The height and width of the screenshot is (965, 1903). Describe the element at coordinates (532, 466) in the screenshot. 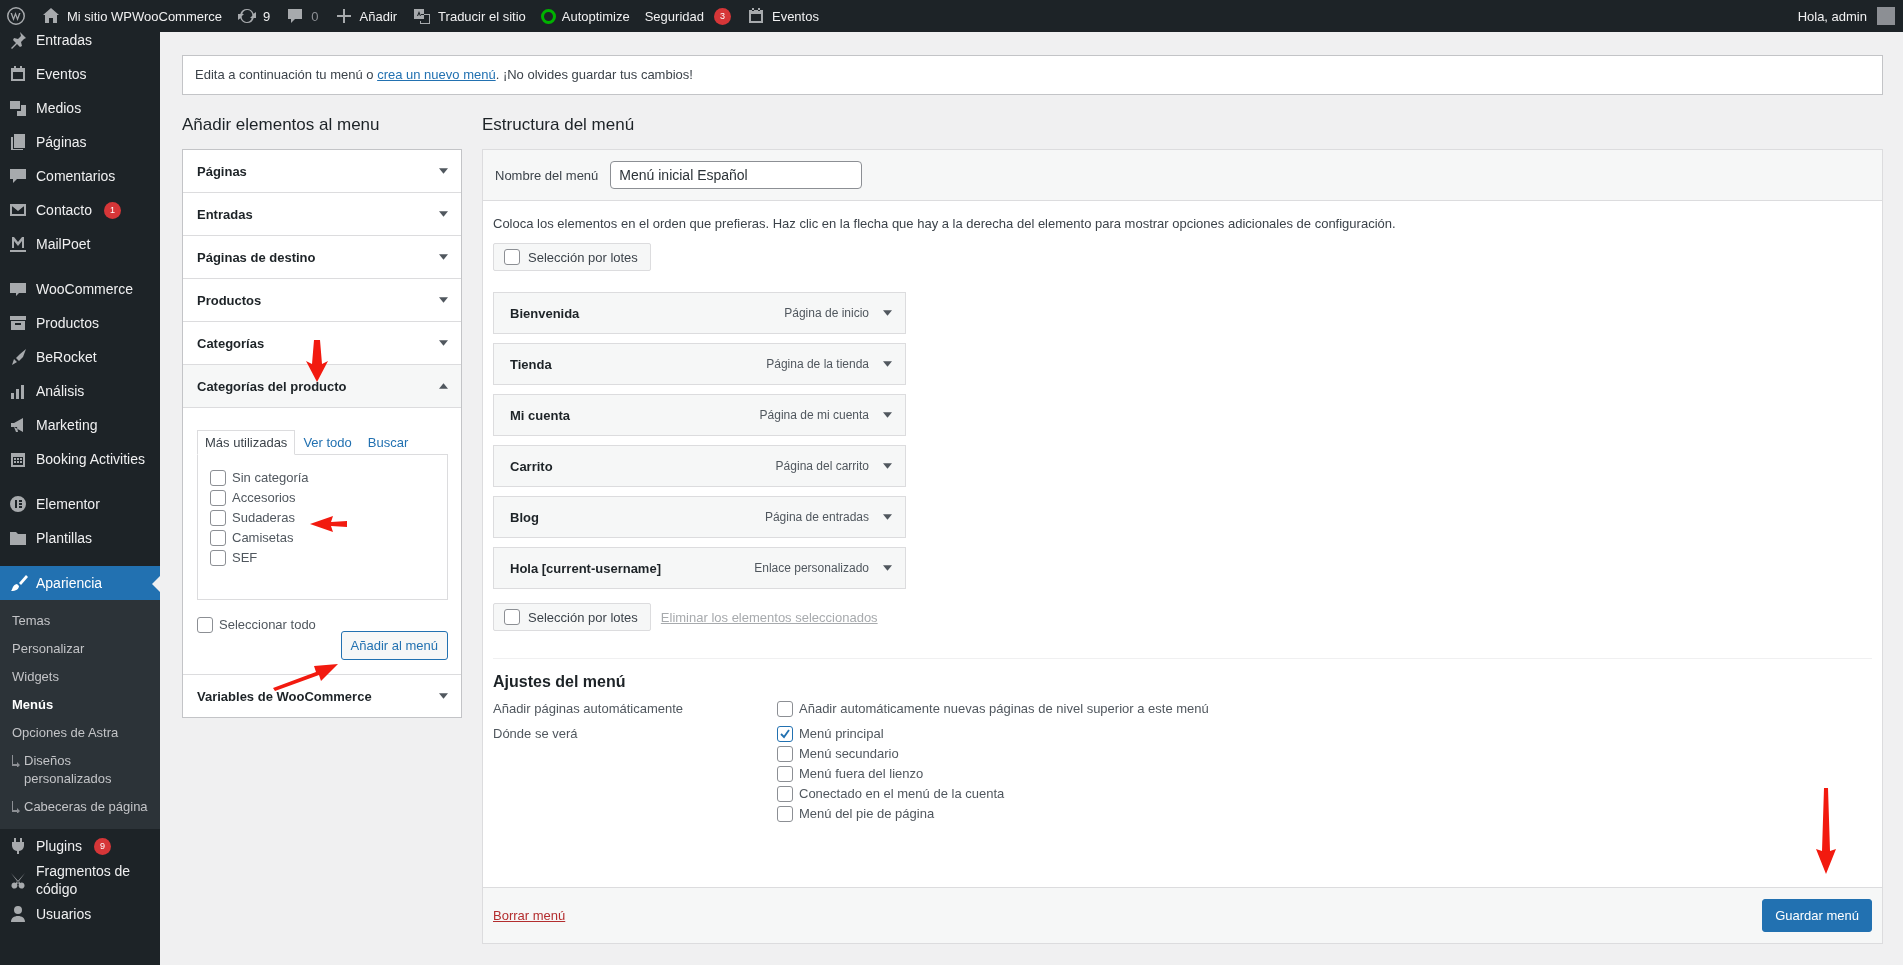

I see `menu-item-title: Carrito` at that location.